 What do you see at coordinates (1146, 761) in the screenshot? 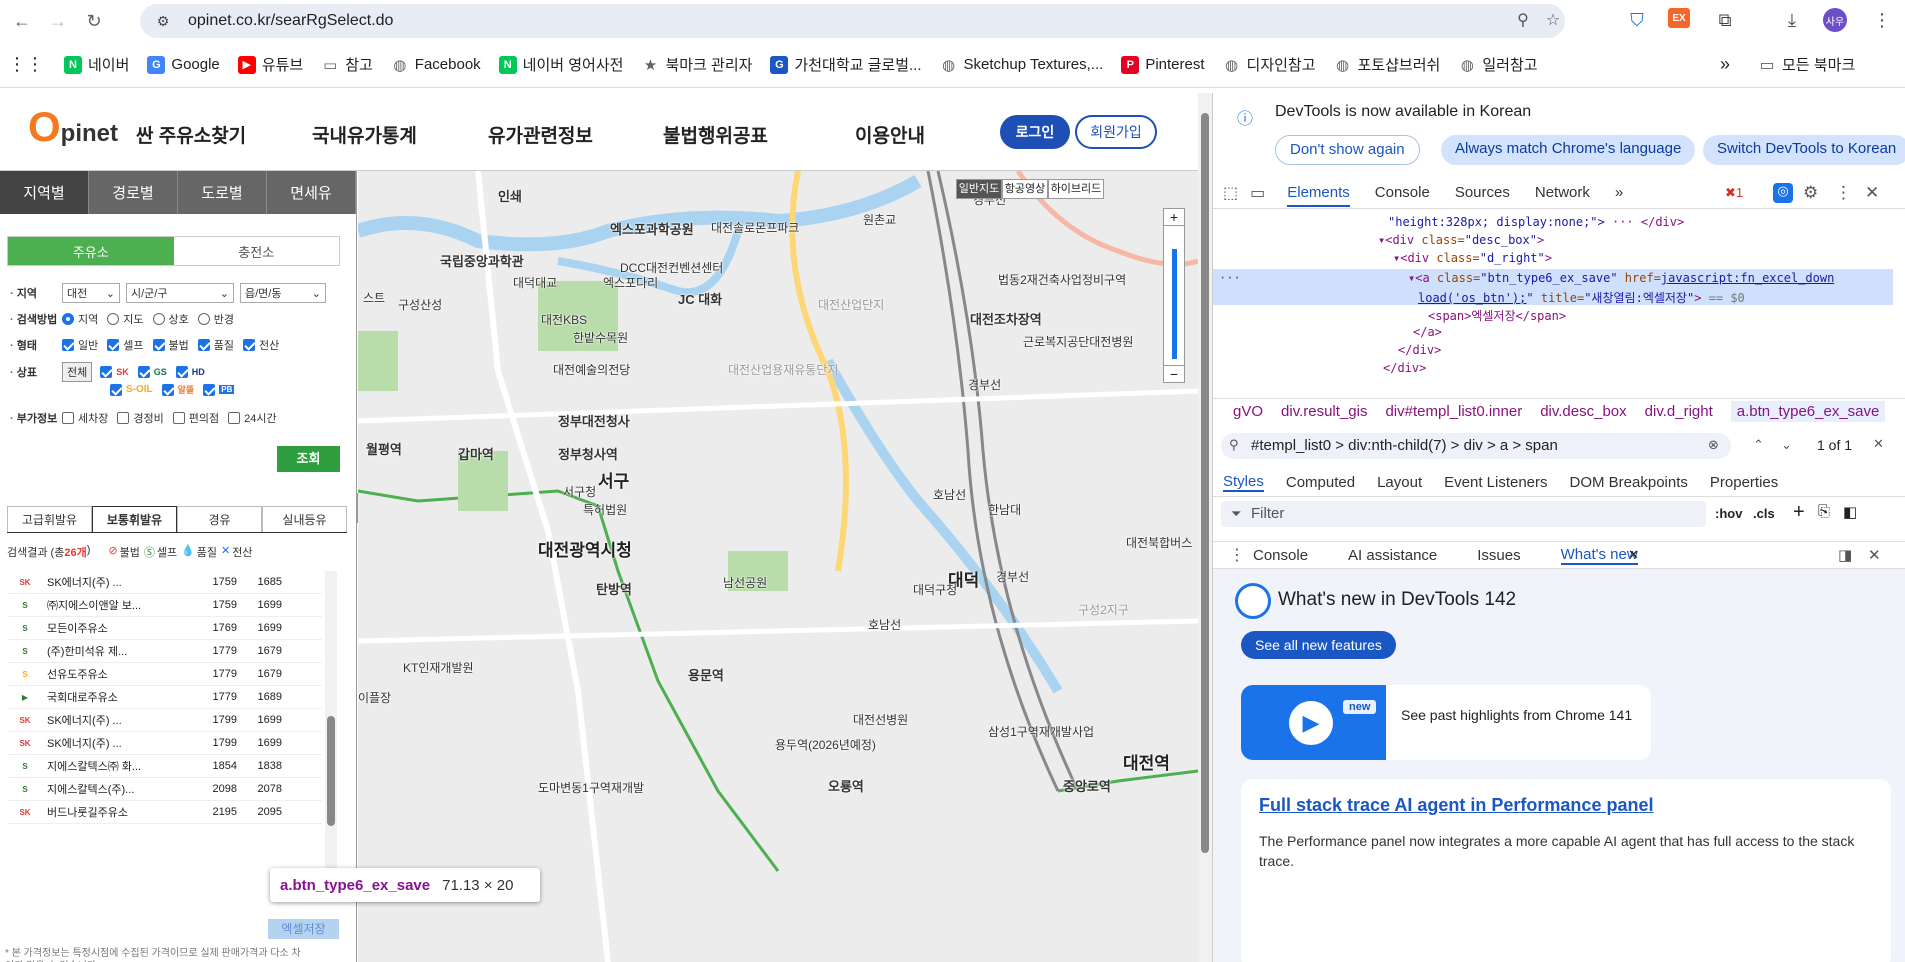
I see `map-label: 대전역` at bounding box center [1146, 761].